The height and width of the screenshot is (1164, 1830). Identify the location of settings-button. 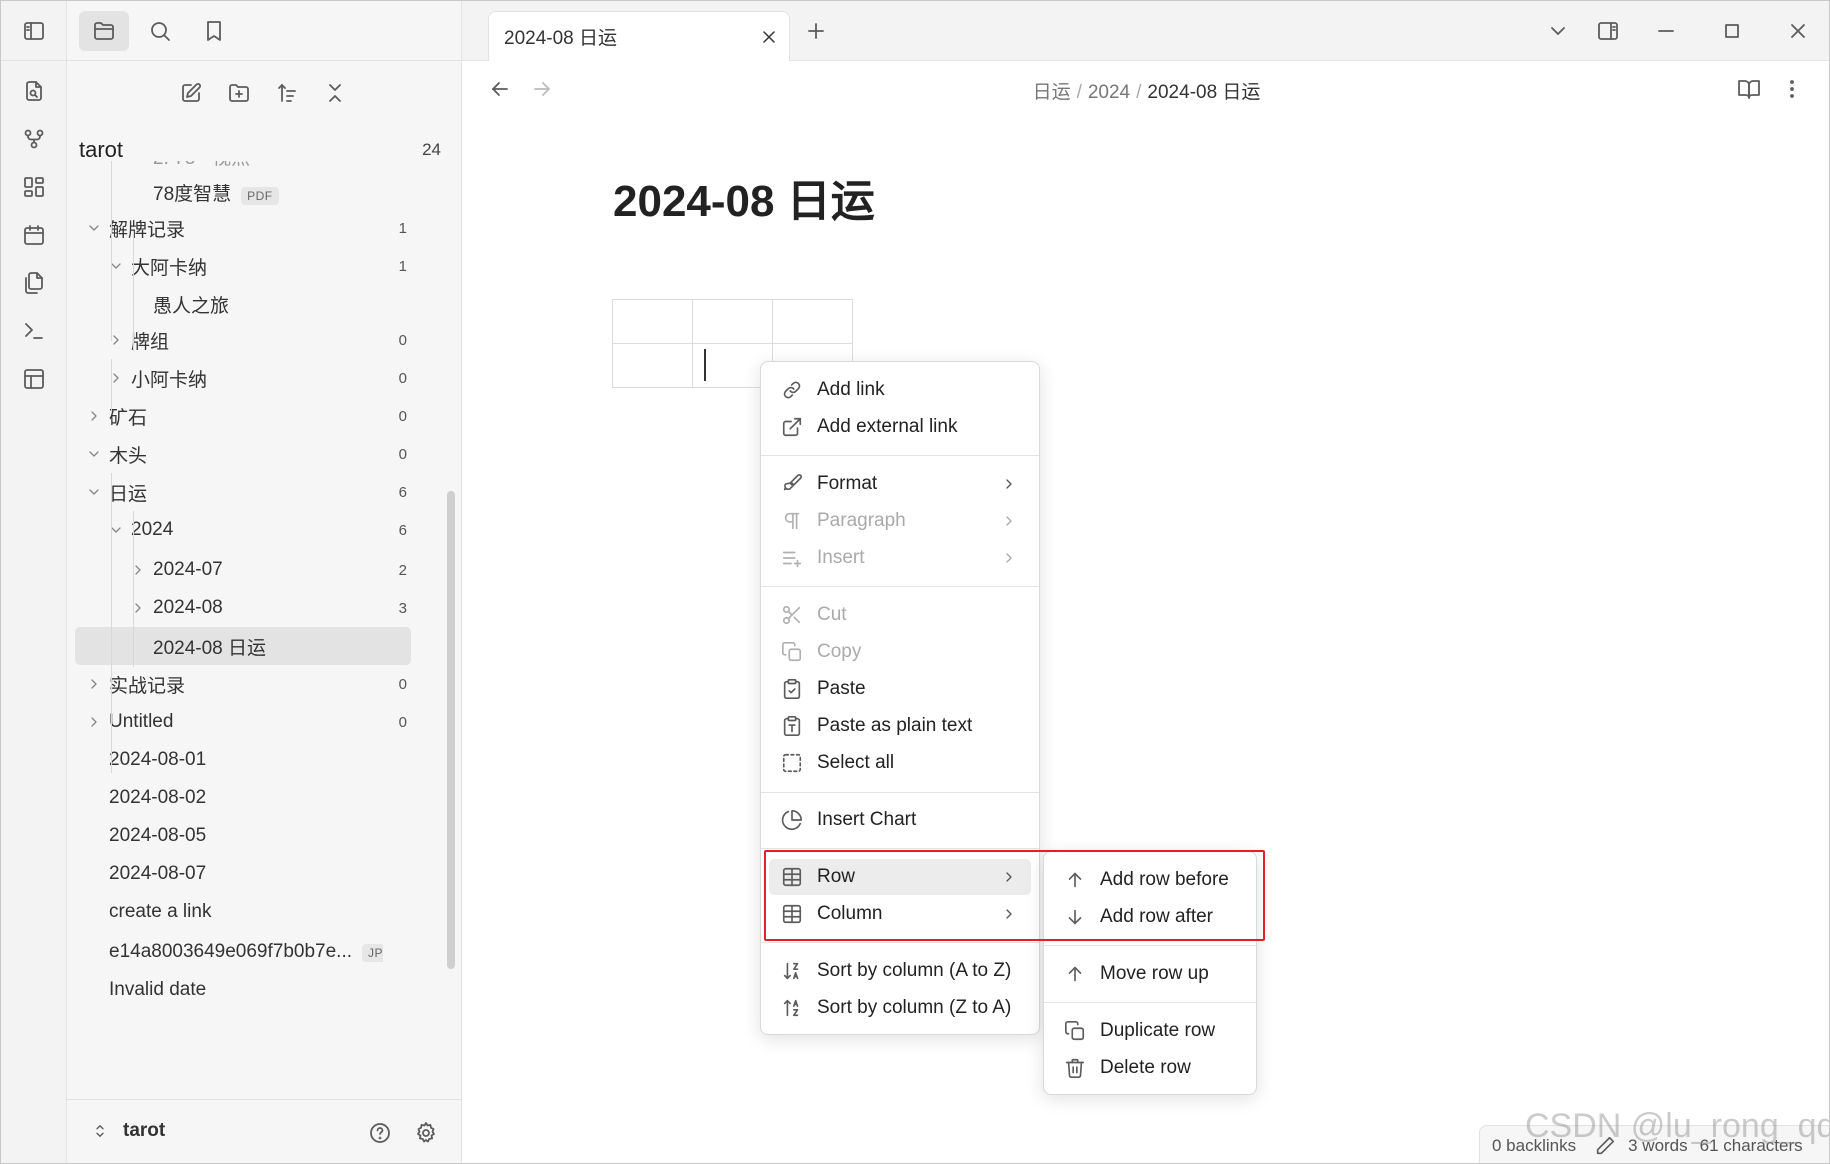
(426, 1133).